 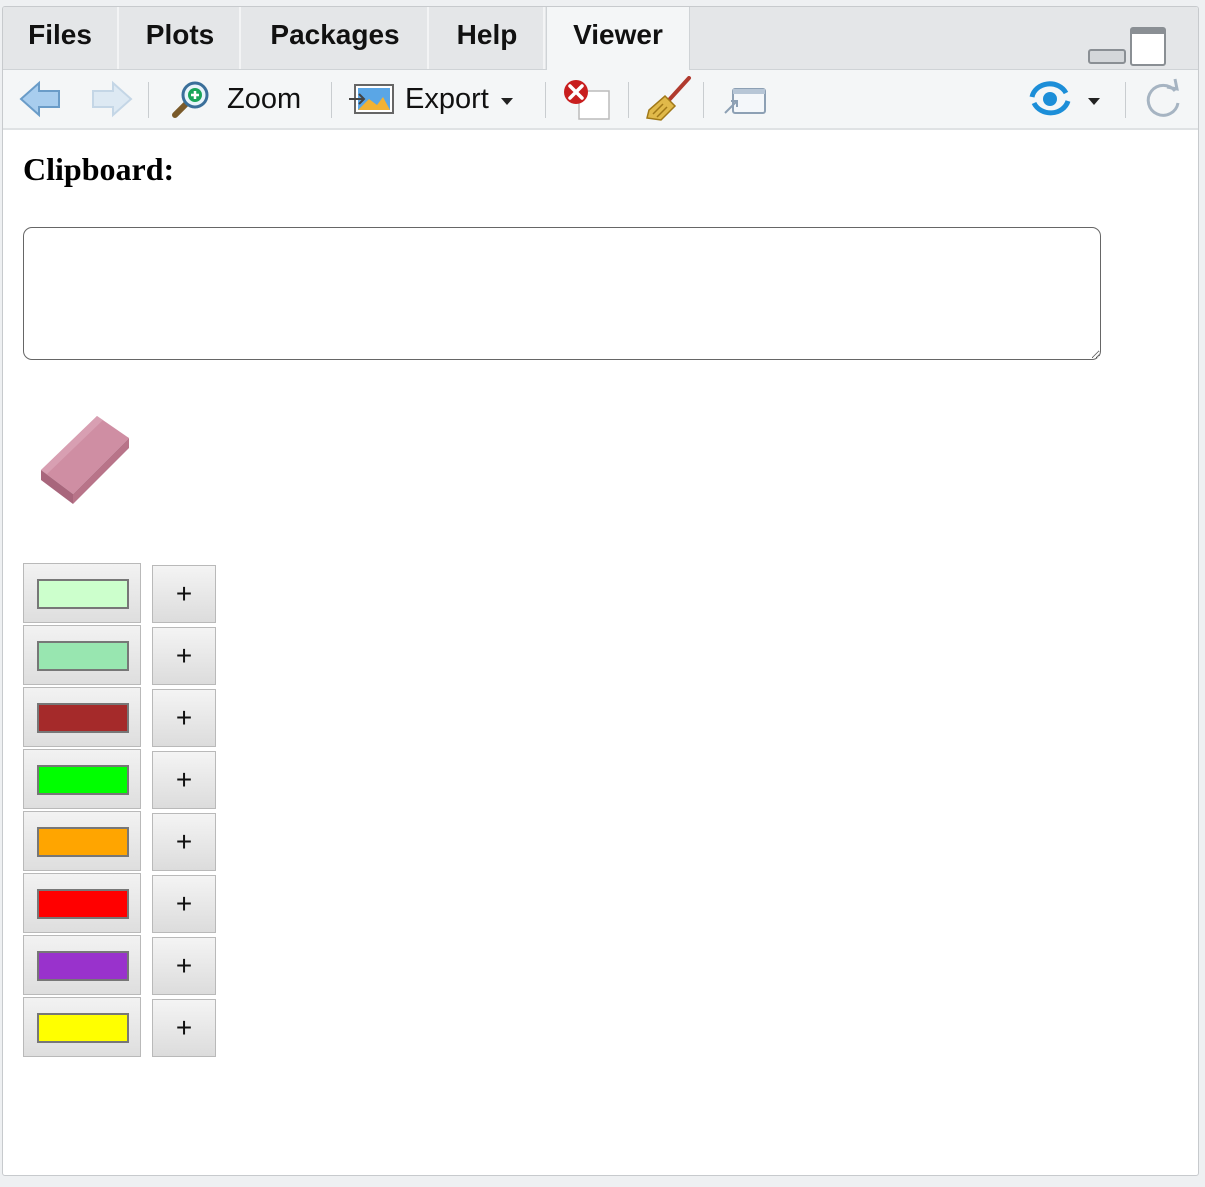 I want to click on toolbar: Zoom Export, so click(x=600, y=100).